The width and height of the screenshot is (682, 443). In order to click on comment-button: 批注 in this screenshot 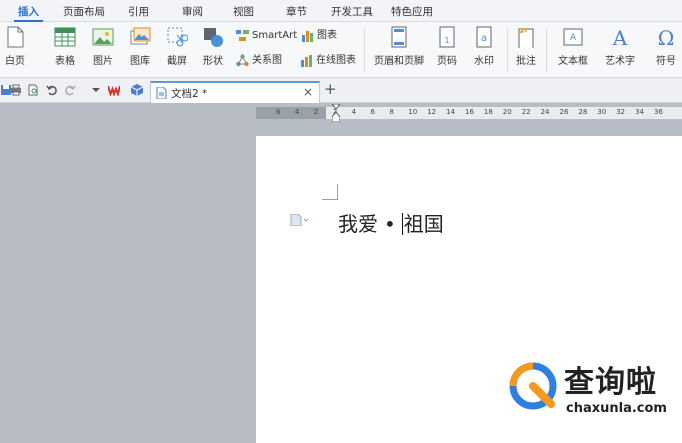, I will do `click(526, 46)`.